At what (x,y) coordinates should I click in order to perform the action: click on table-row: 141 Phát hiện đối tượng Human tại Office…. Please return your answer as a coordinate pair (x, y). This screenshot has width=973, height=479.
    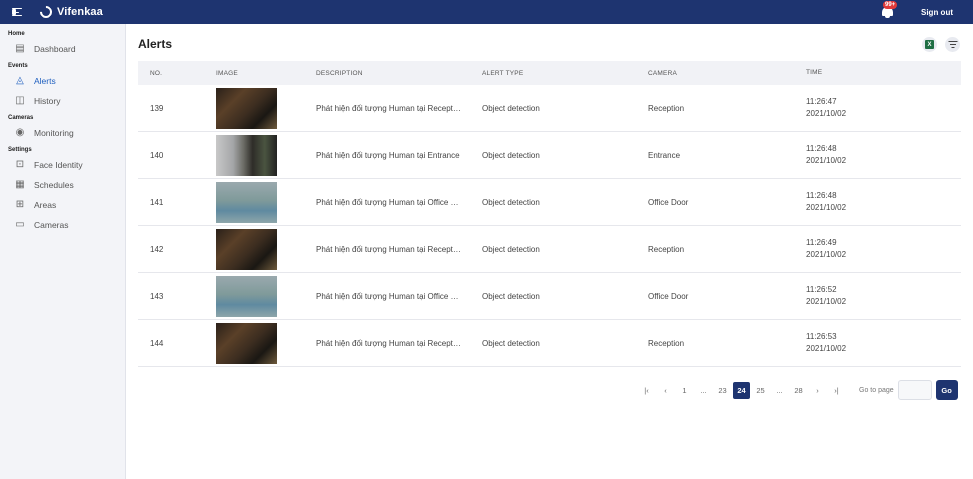
    Looking at the image, I should click on (549, 202).